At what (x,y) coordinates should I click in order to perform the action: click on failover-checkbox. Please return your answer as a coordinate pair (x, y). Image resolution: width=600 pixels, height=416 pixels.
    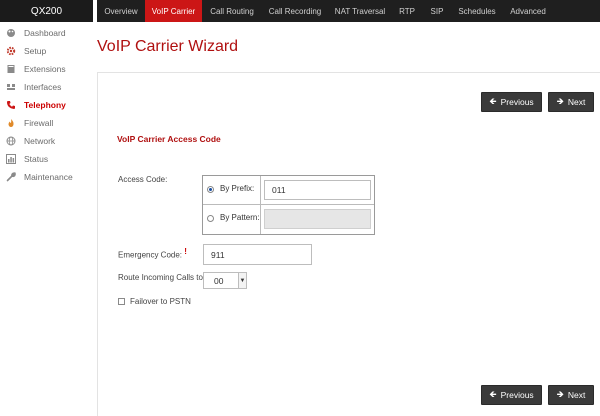
    Looking at the image, I should click on (121, 301).